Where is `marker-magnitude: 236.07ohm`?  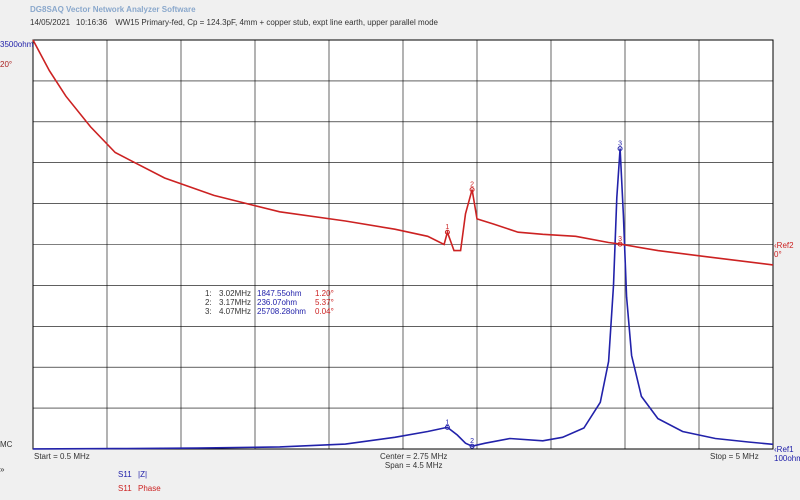
marker-magnitude: 236.07ohm is located at coordinates (277, 302).